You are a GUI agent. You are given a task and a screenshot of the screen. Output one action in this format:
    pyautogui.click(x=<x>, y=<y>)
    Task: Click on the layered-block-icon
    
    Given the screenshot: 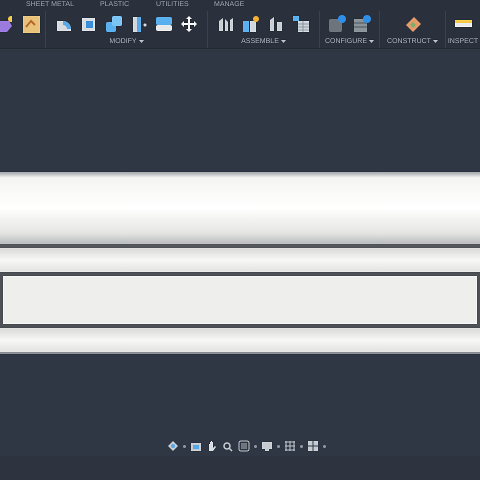 What is the action you would take?
    pyautogui.click(x=164, y=24)
    